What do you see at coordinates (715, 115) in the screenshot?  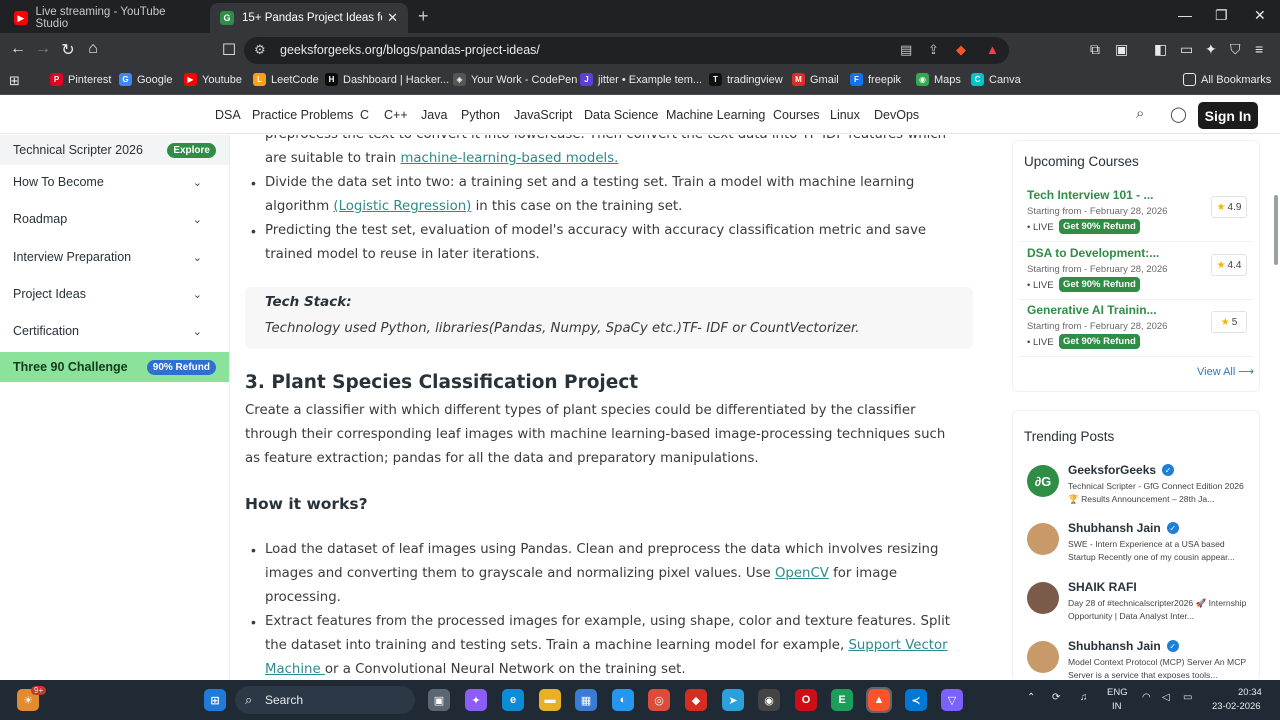 I see `nav-machine-learning: Machine Learning` at bounding box center [715, 115].